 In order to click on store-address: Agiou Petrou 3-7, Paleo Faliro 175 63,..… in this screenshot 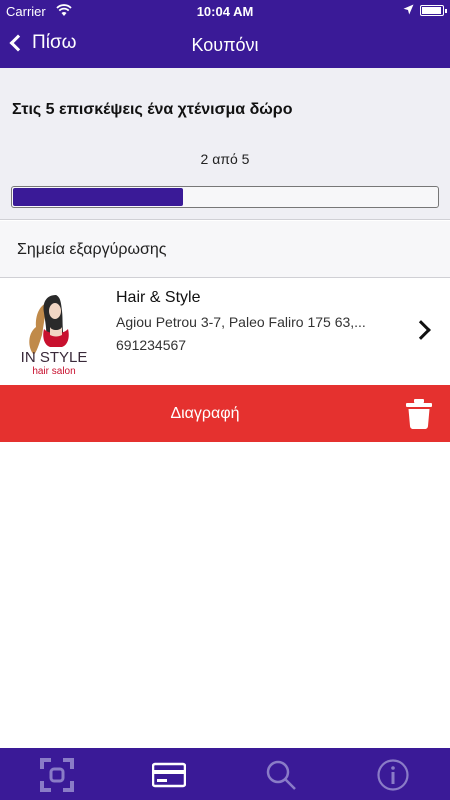, I will do `click(253, 322)`.